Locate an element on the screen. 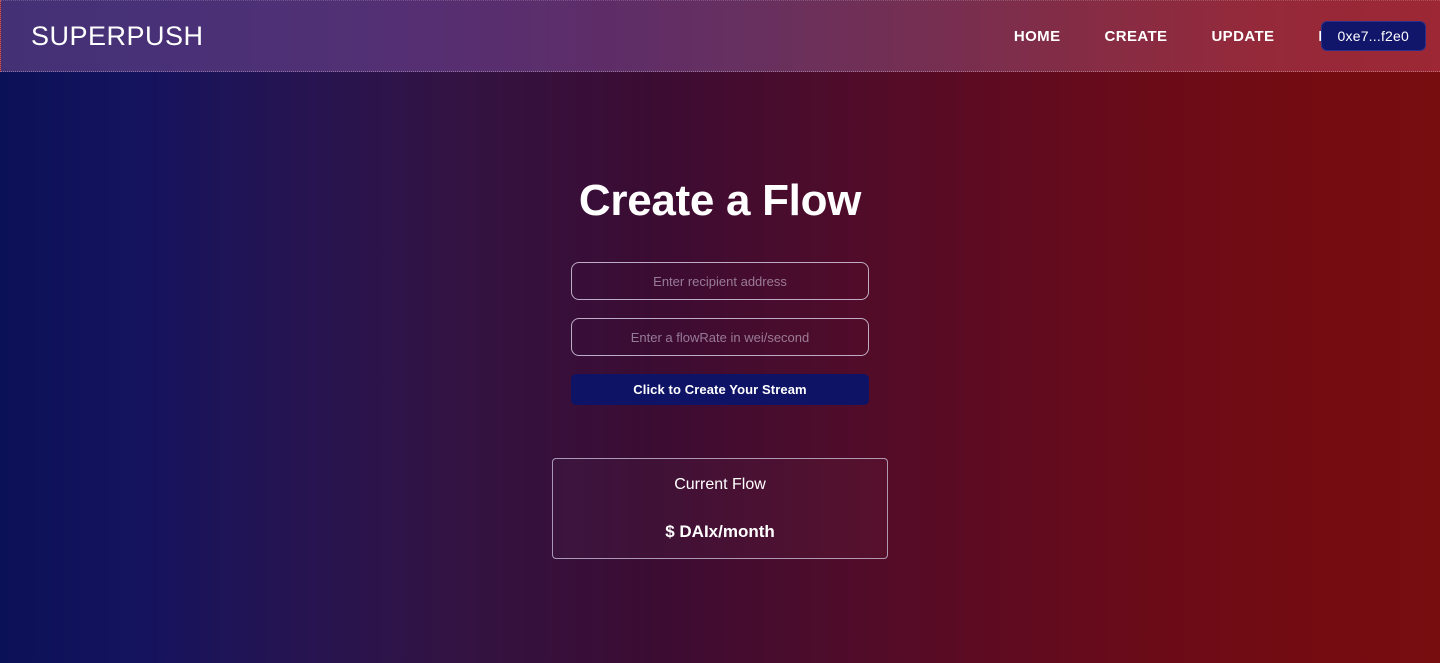 The width and height of the screenshot is (1440, 663). nav-link-home: HOME is located at coordinates (1037, 36).